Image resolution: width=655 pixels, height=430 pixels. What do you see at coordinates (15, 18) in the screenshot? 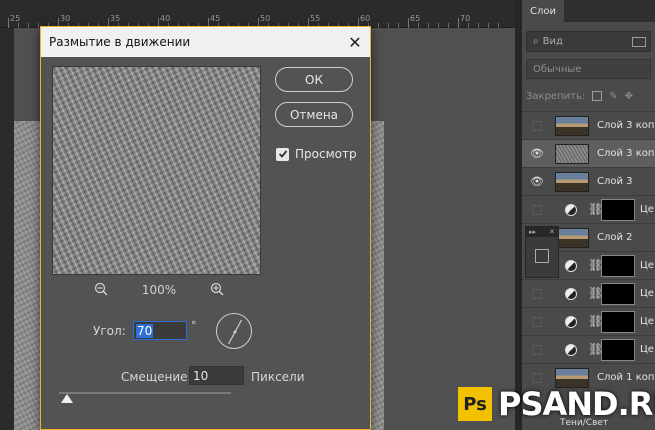
I see `ruler-label: 25` at bounding box center [15, 18].